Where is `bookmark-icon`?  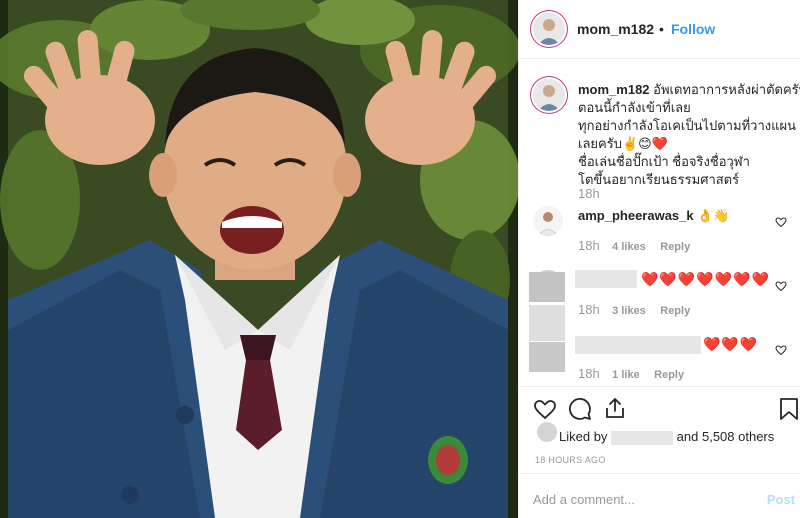
bookmark-icon is located at coordinates (789, 409).